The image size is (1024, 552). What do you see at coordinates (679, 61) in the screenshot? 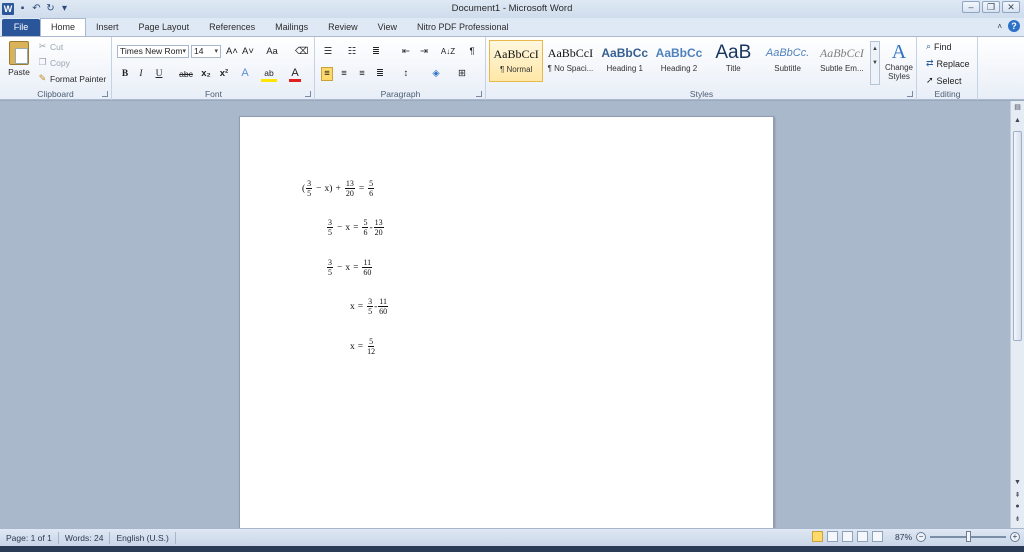
I see `style-heading-2: AaBbCc Heading 2` at bounding box center [679, 61].